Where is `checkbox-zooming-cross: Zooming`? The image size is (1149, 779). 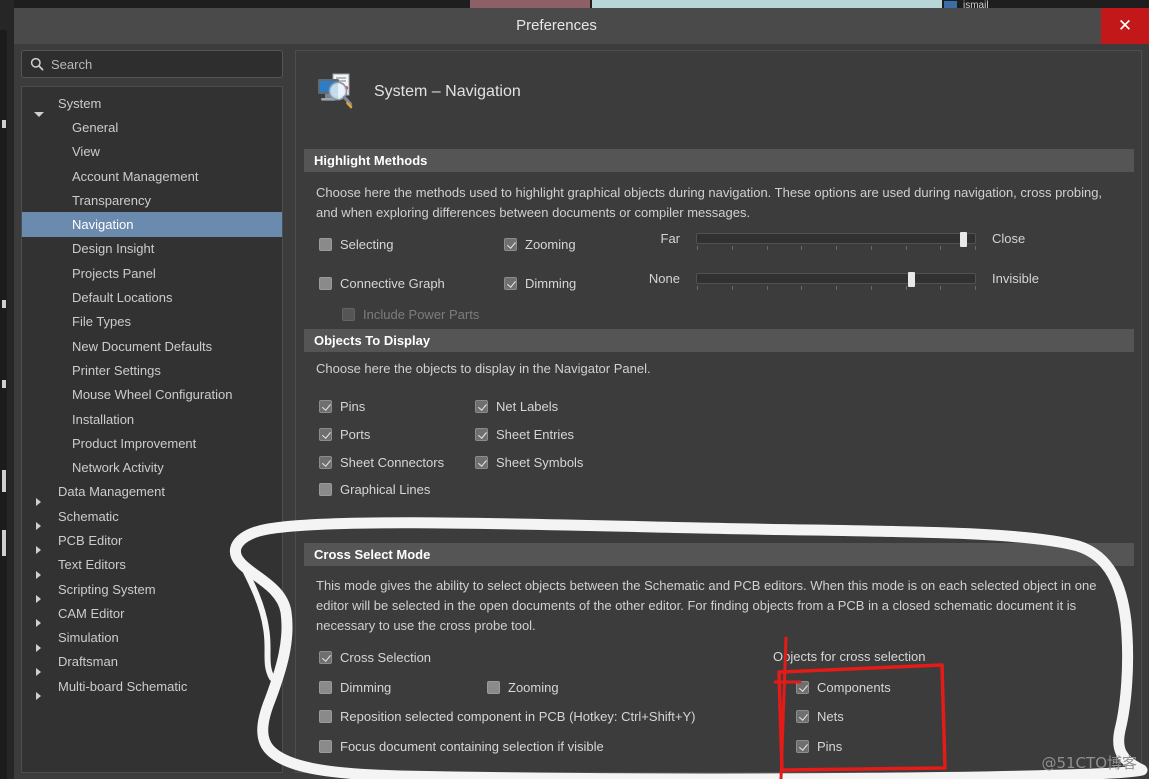 checkbox-zooming-cross: Zooming is located at coordinates (523, 687).